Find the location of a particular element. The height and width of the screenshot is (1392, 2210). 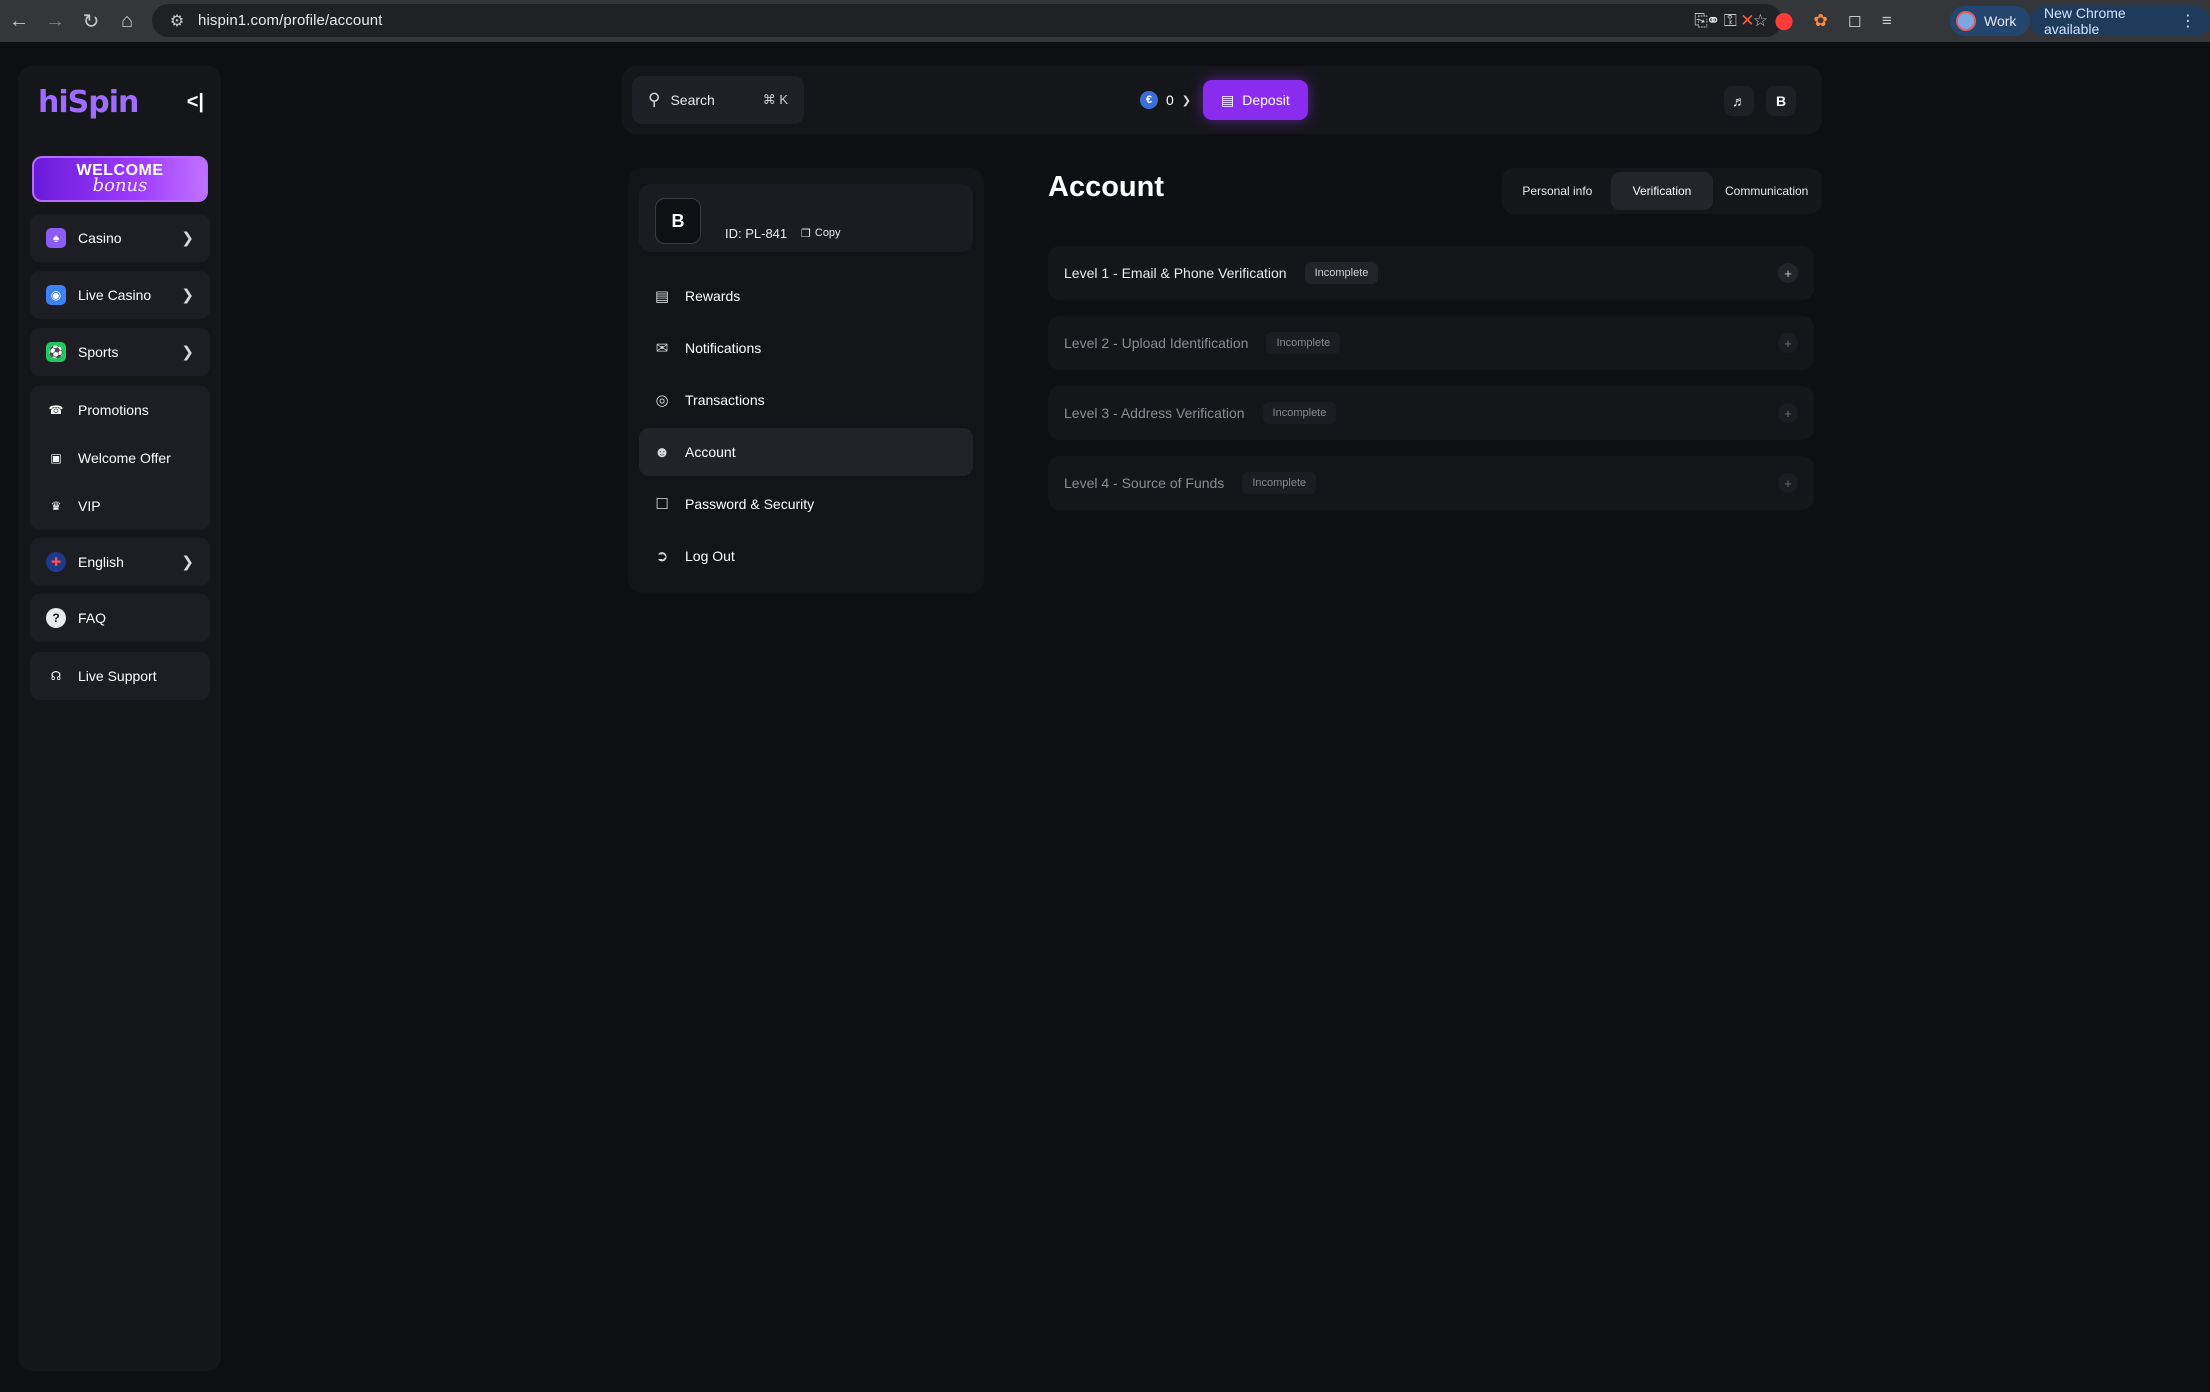

tab-communication: Communication is located at coordinates (1766, 191).